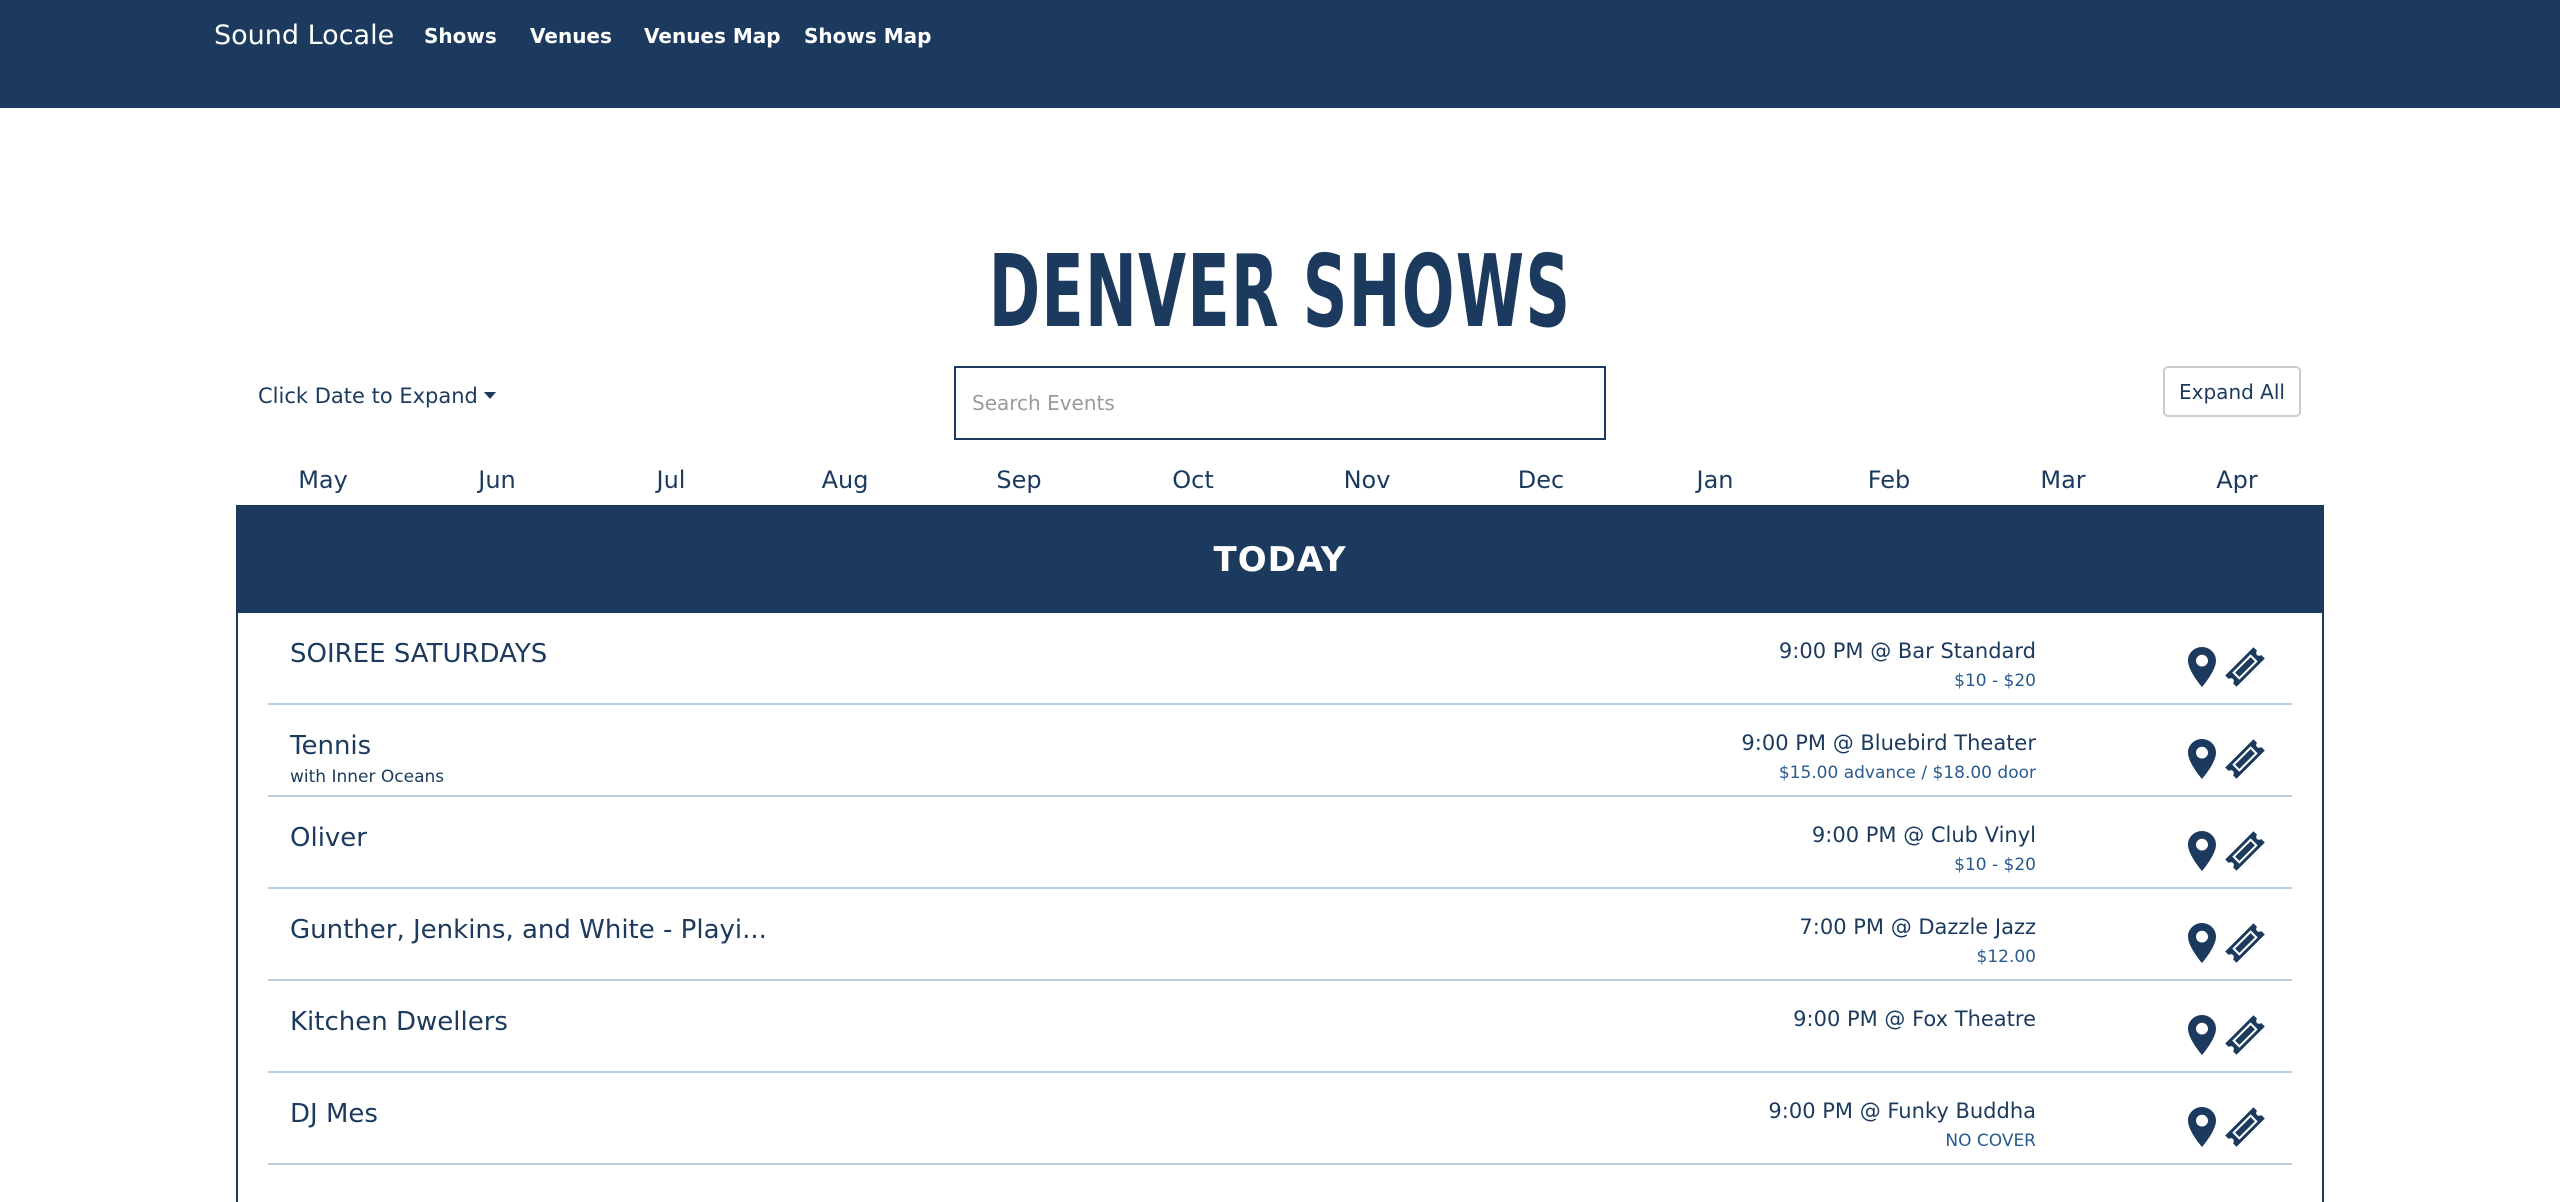  Describe the element at coordinates (1902, 1111) in the screenshot. I see `event-time-venue: 9:00 PM @ Funky Buddha` at that location.